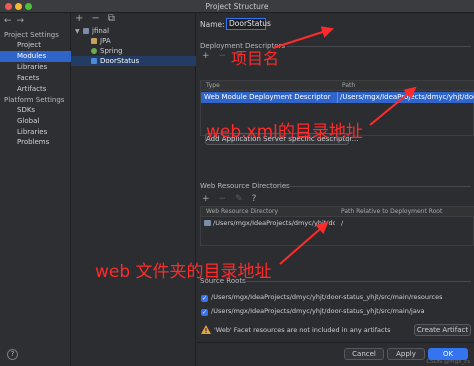  What do you see at coordinates (35, 67) in the screenshot?
I see `sidebar-item-libraries: Libraries` at bounding box center [35, 67].